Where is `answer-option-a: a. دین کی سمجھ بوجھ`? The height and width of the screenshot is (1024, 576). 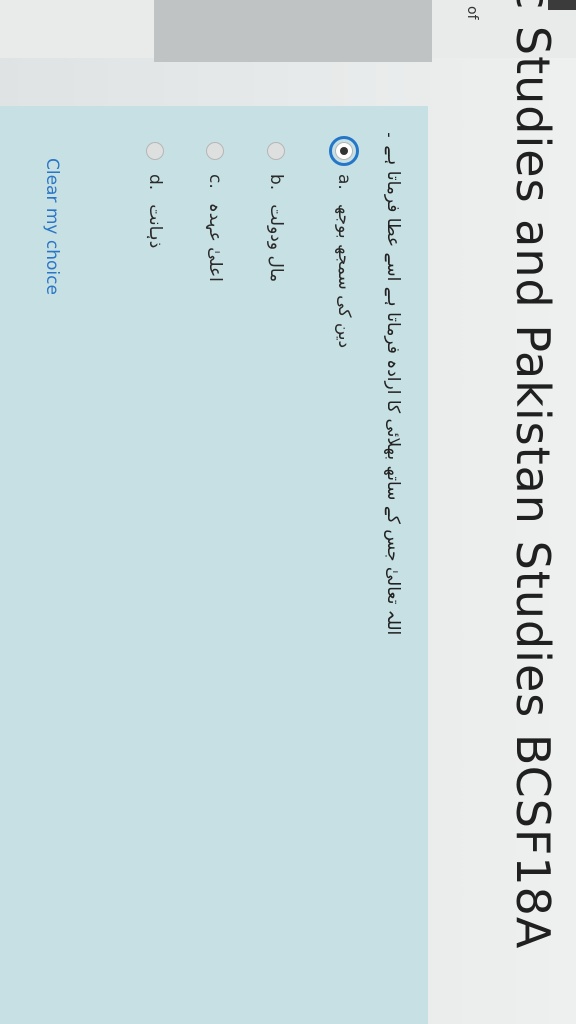
answer-option-a: a. دین کی سمجھ بوجھ is located at coordinates (344, 242).